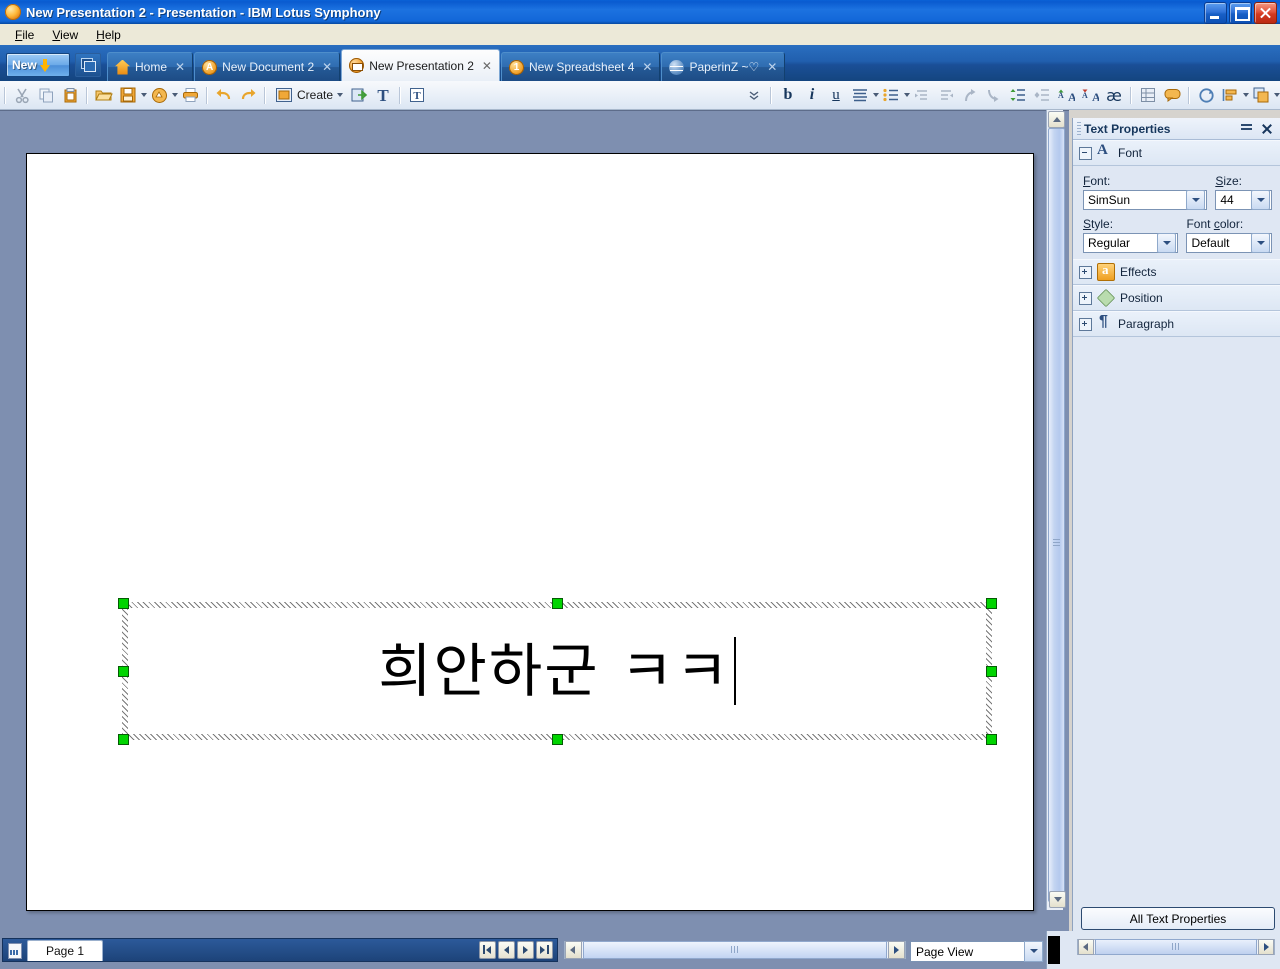 This screenshot has height=969, width=1280. Describe the element at coordinates (1261, 95) in the screenshot. I see `arrange-icon` at that location.